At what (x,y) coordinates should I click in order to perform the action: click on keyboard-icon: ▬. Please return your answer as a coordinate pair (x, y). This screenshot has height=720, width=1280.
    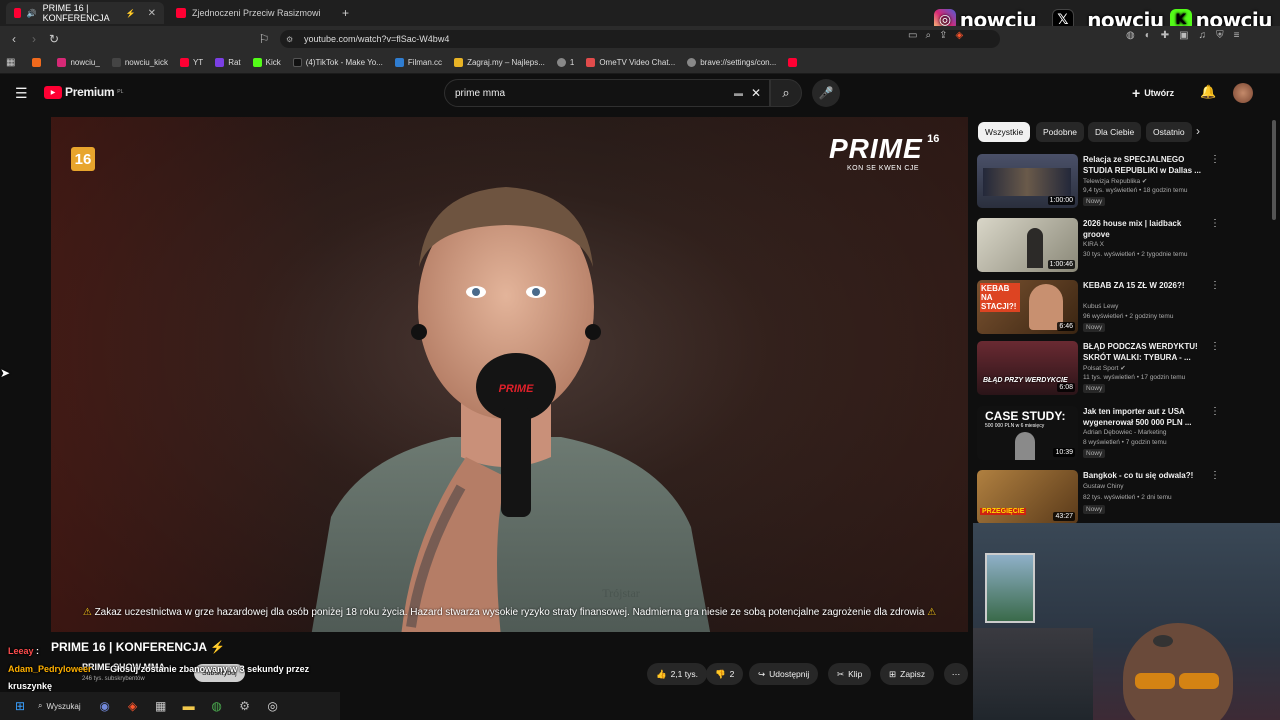
    Looking at the image, I should click on (738, 93).